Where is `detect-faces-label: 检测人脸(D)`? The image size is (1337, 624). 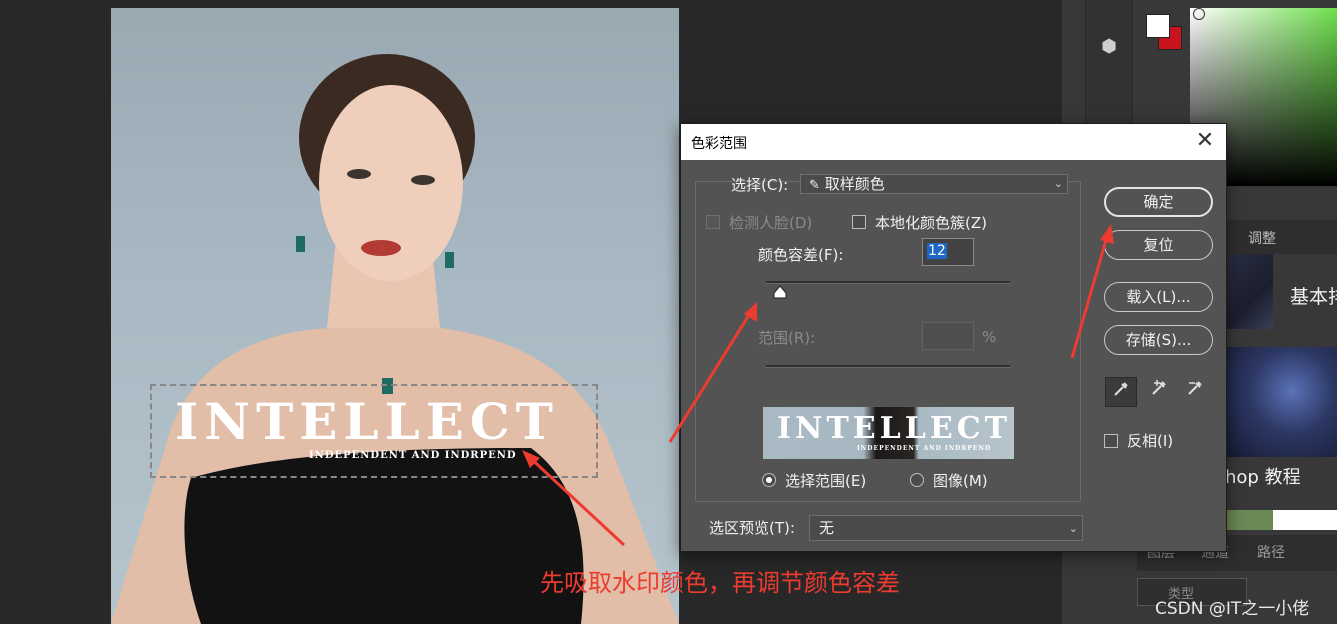 detect-faces-label: 检测人脸(D) is located at coordinates (771, 223).